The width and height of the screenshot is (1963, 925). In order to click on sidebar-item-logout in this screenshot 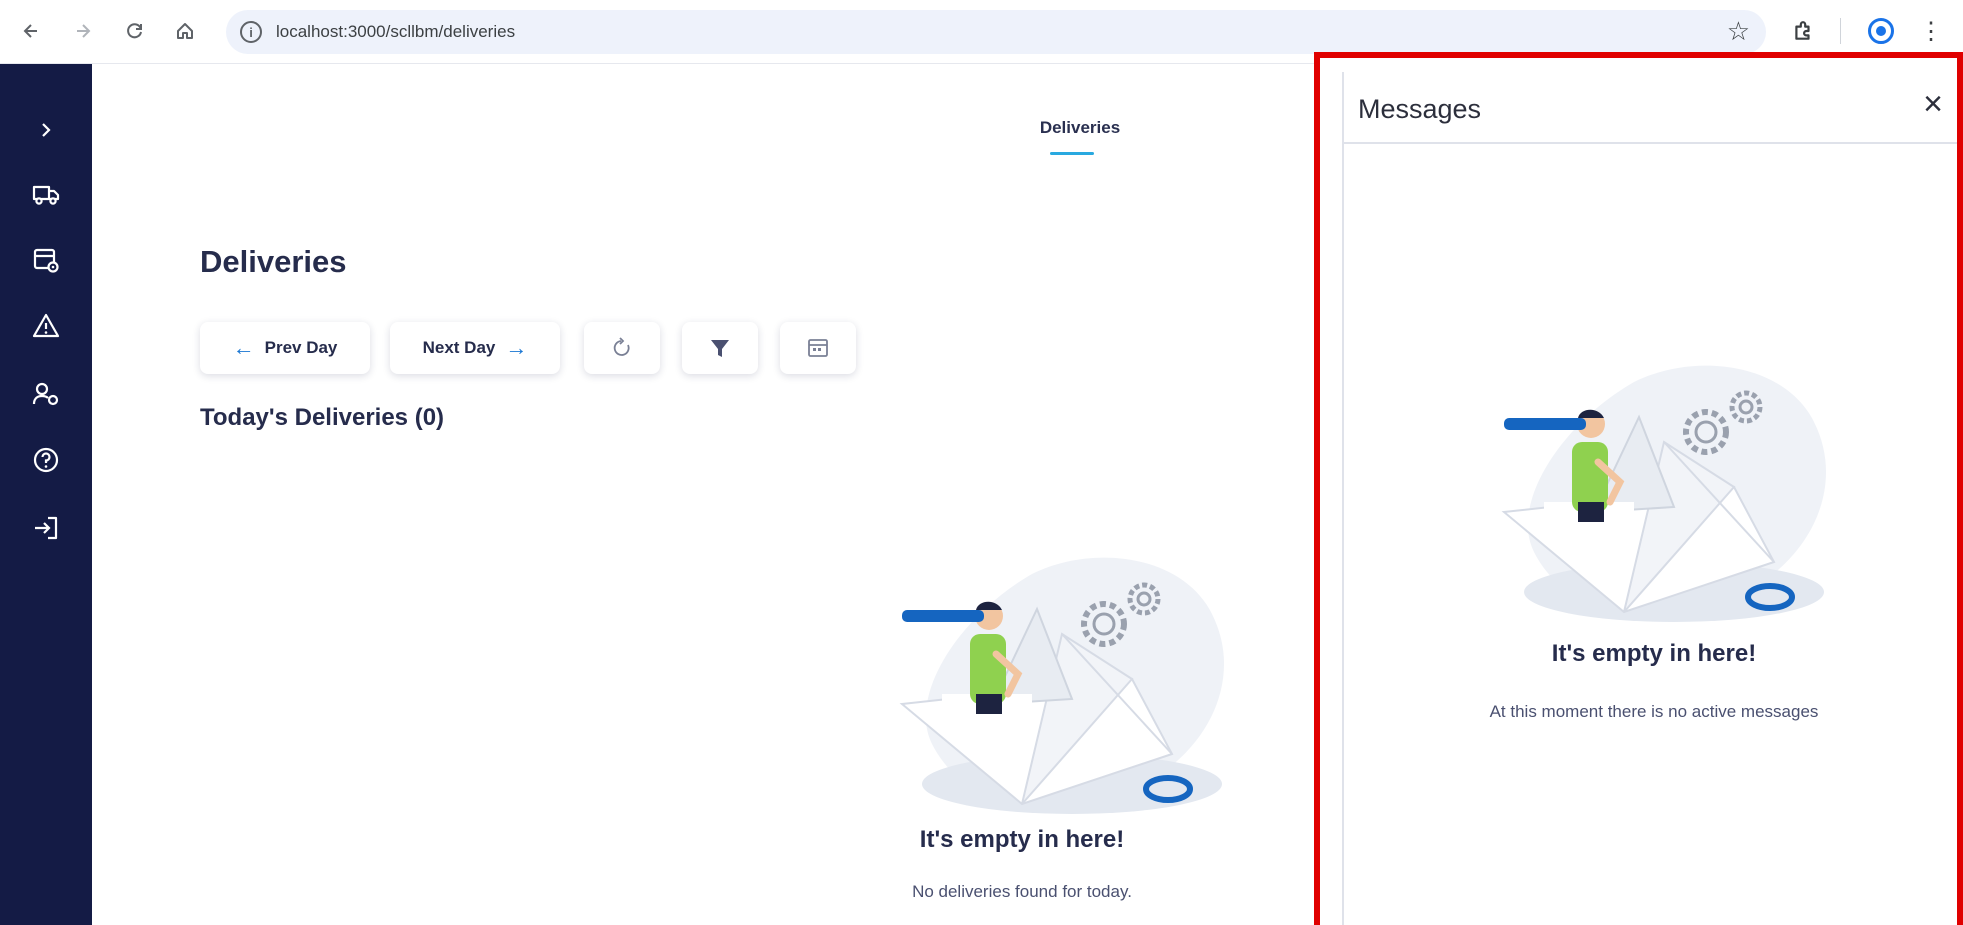, I will do `click(46, 528)`.